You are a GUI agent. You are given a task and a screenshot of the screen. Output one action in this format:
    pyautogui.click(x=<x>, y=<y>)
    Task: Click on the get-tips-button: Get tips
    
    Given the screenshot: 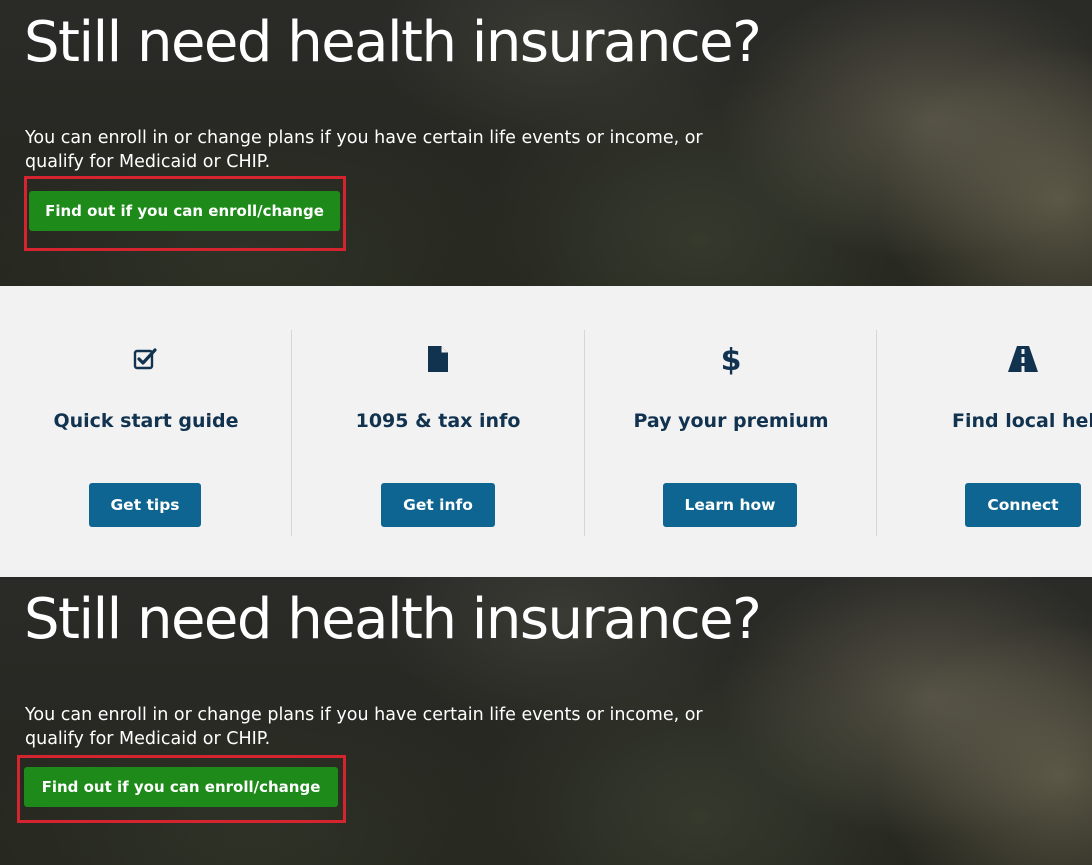 What is the action you would take?
    pyautogui.click(x=145, y=505)
    